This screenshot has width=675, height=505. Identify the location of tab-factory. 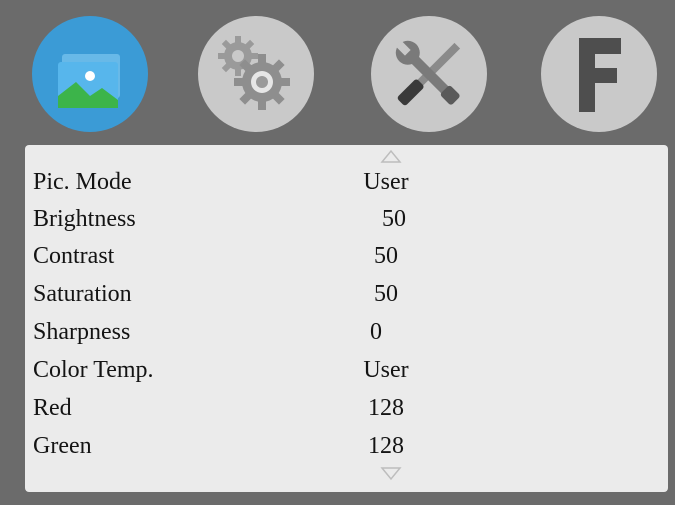
(599, 74).